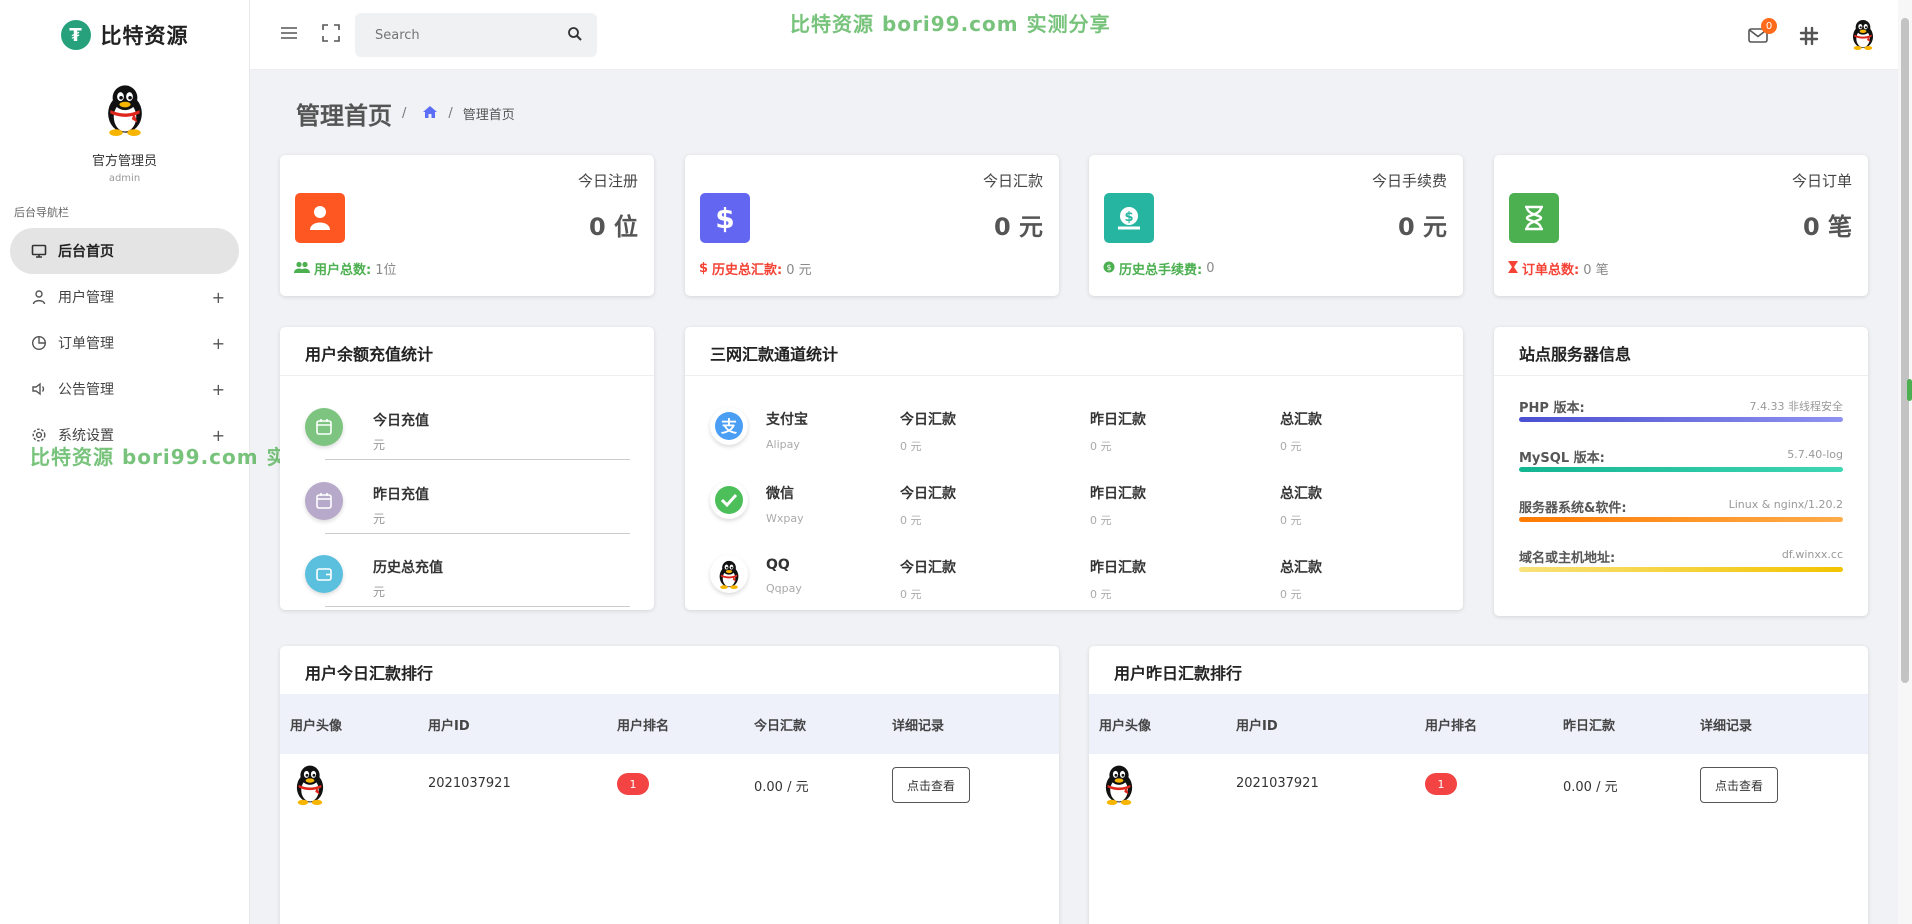 Image resolution: width=1912 pixels, height=924 pixels. What do you see at coordinates (1681, 225) in the screenshot?
I see `stat-card-orders: 今日订单 0 笔 订单总数: 0 笔` at bounding box center [1681, 225].